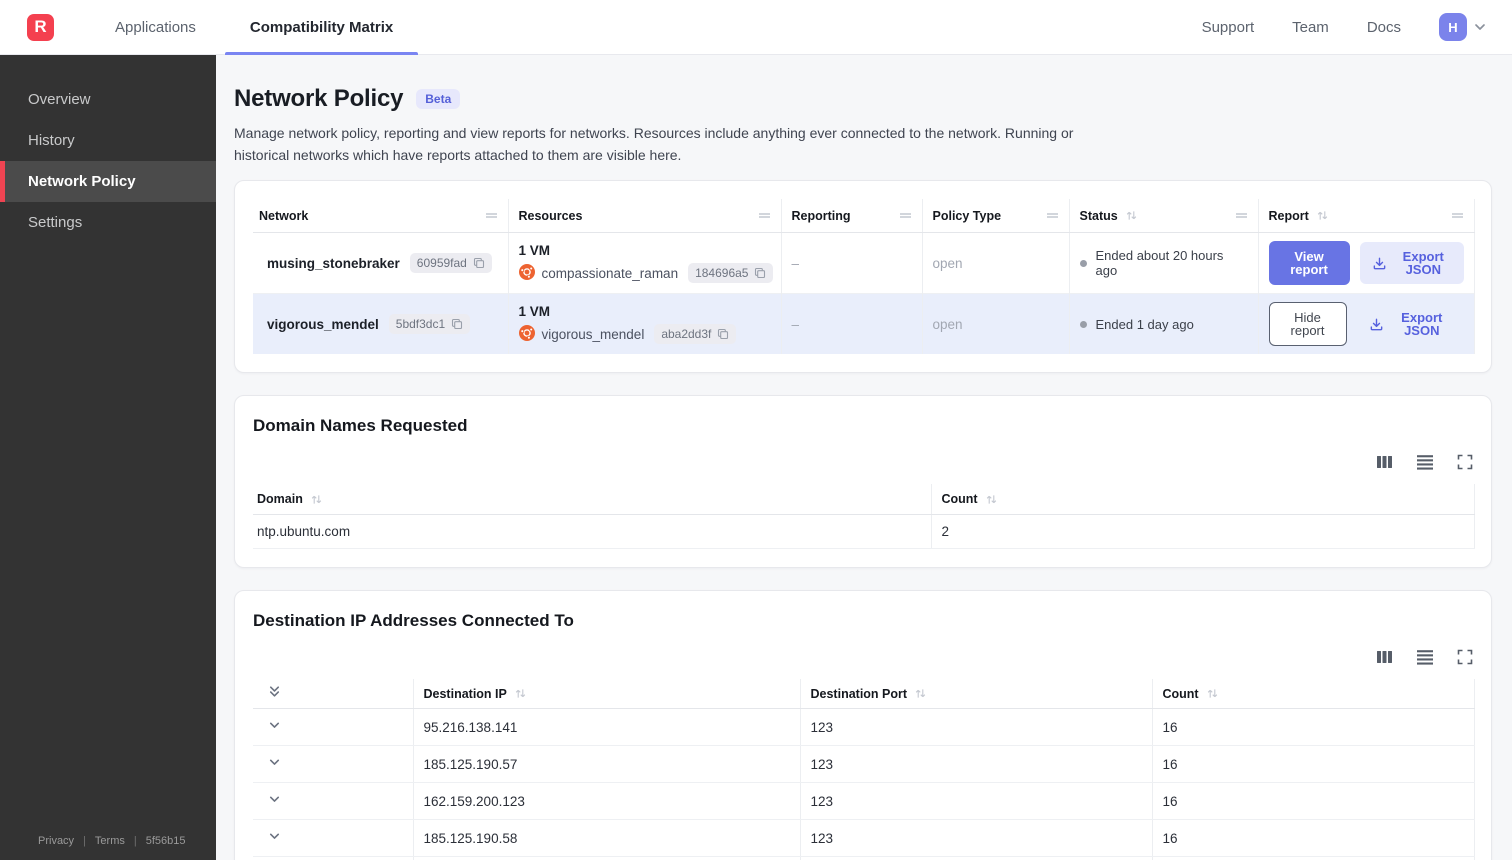 This screenshot has width=1512, height=860. Describe the element at coordinates (610, 273) in the screenshot. I see `resource-name: compassionate_raman` at that location.